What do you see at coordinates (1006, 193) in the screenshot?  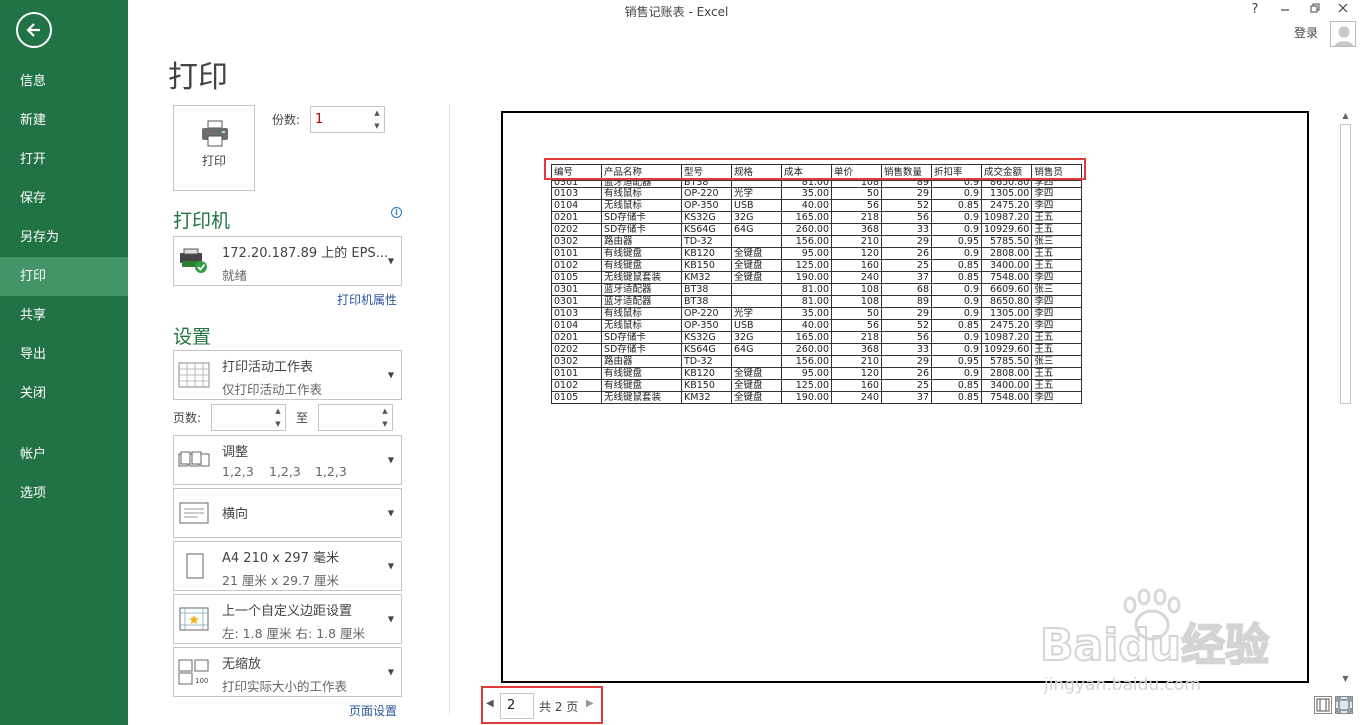 I see `table-cell: 1305.00` at bounding box center [1006, 193].